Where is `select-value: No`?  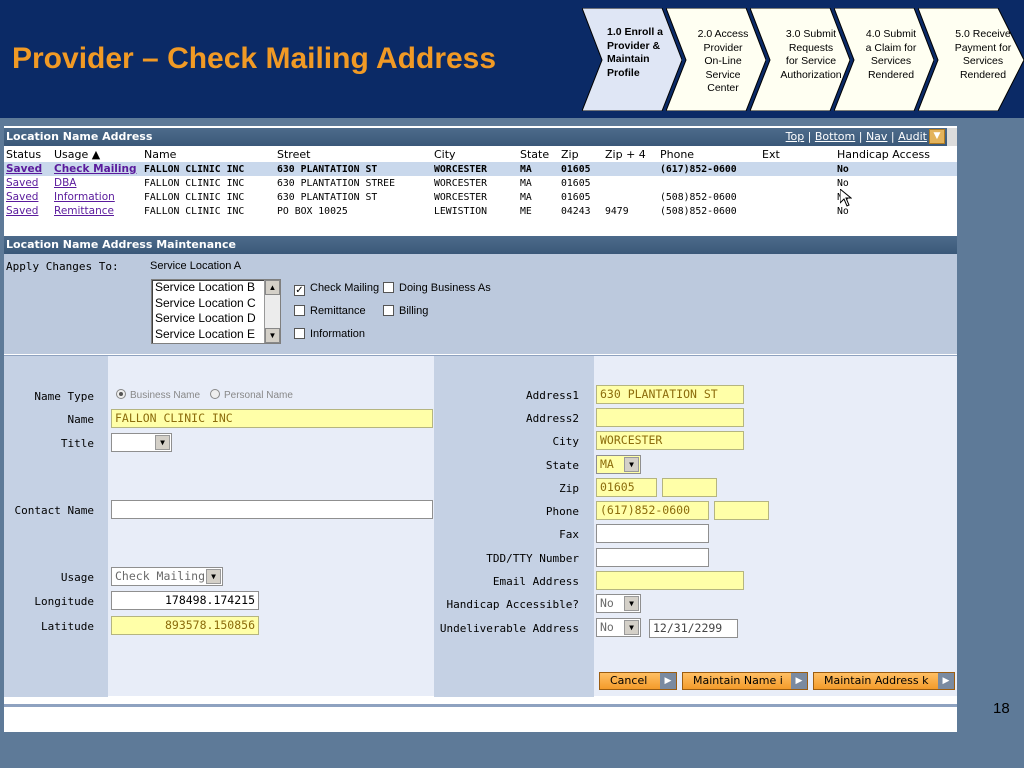 select-value: No is located at coordinates (607, 627).